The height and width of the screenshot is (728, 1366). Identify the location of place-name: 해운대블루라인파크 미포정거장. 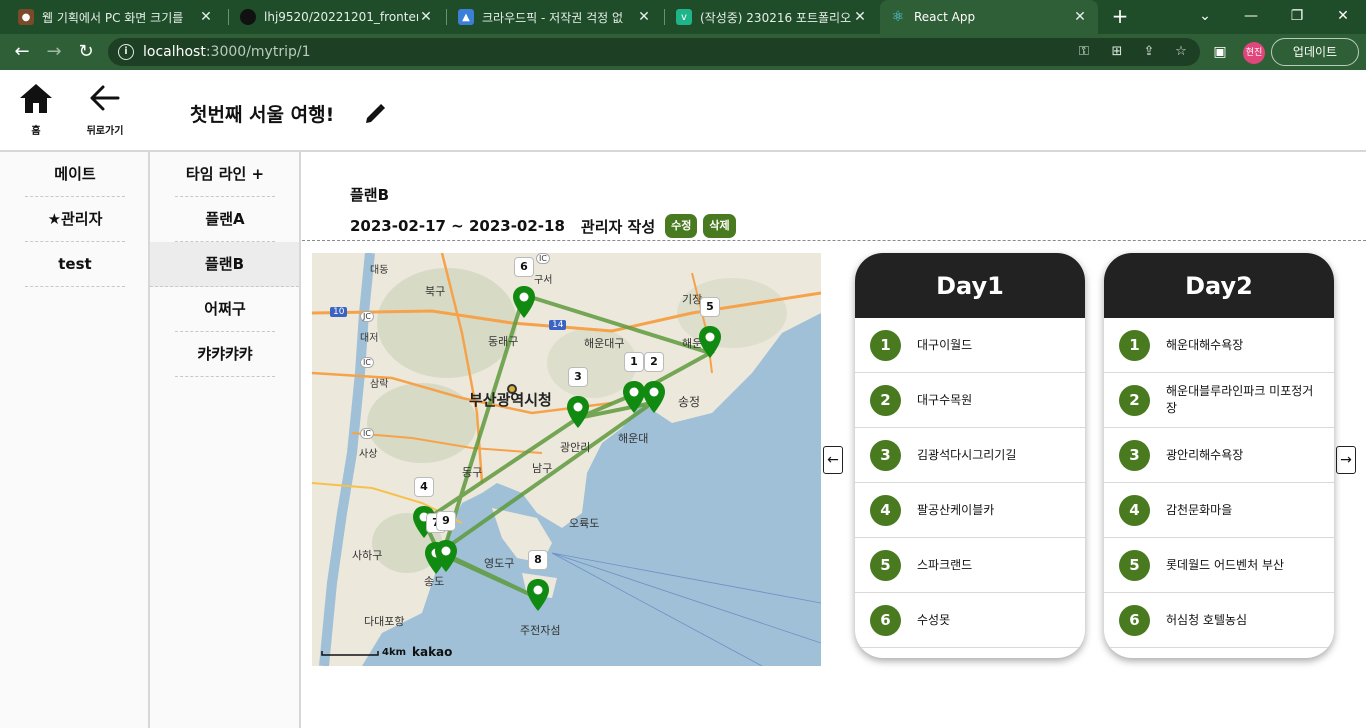
(1240, 399).